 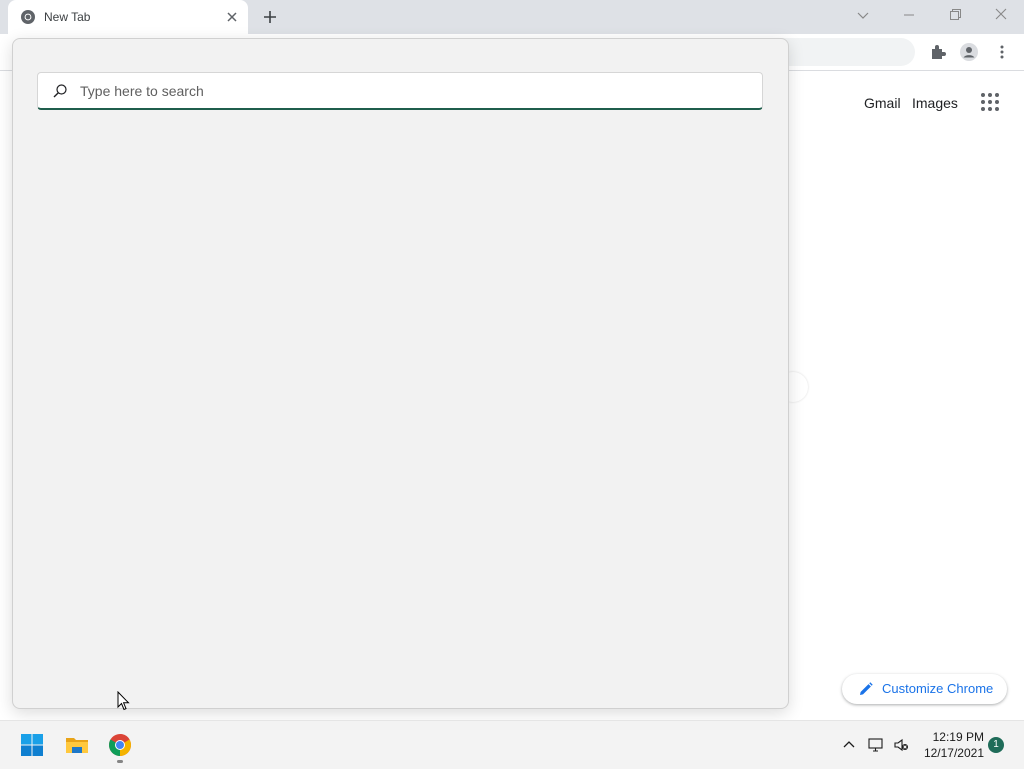 I want to click on show-hidden-icons-chevron-icon, so click(x=849, y=745).